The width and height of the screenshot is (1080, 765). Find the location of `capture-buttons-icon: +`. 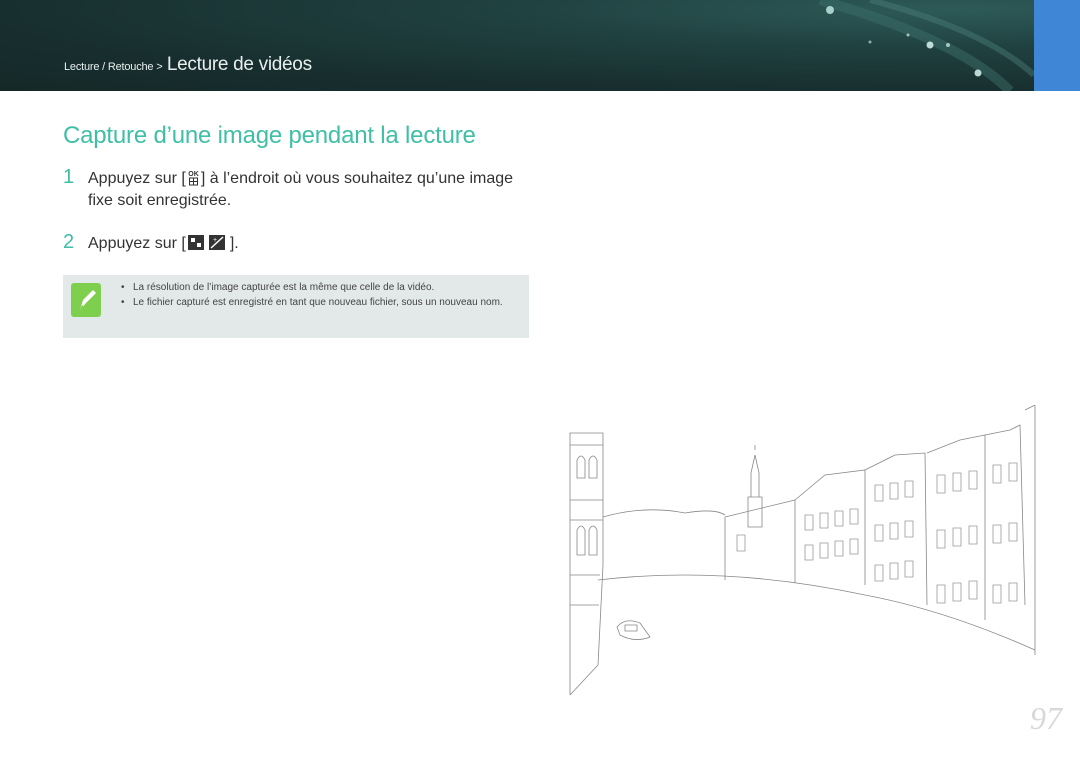

capture-buttons-icon: + is located at coordinates (206, 242).